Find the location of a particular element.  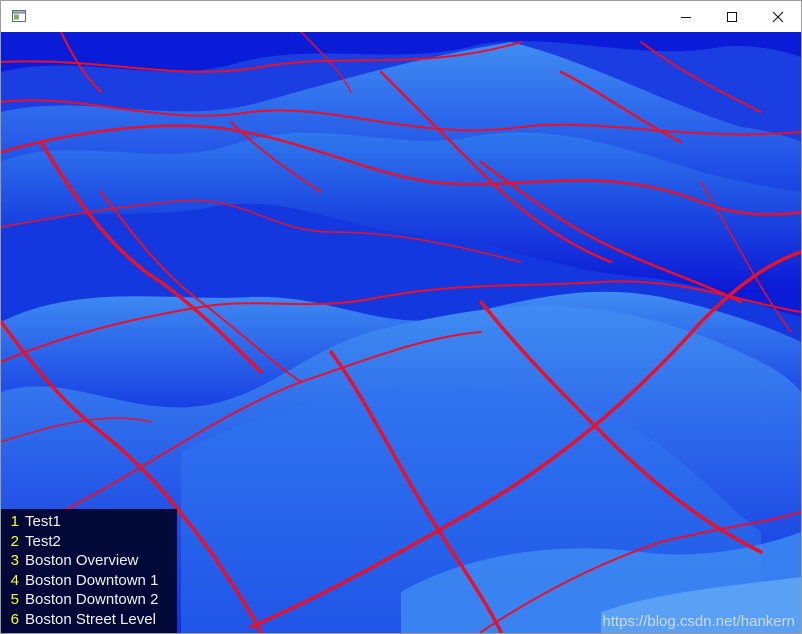

menu-item-label: Boston Overview is located at coordinates (82, 561).